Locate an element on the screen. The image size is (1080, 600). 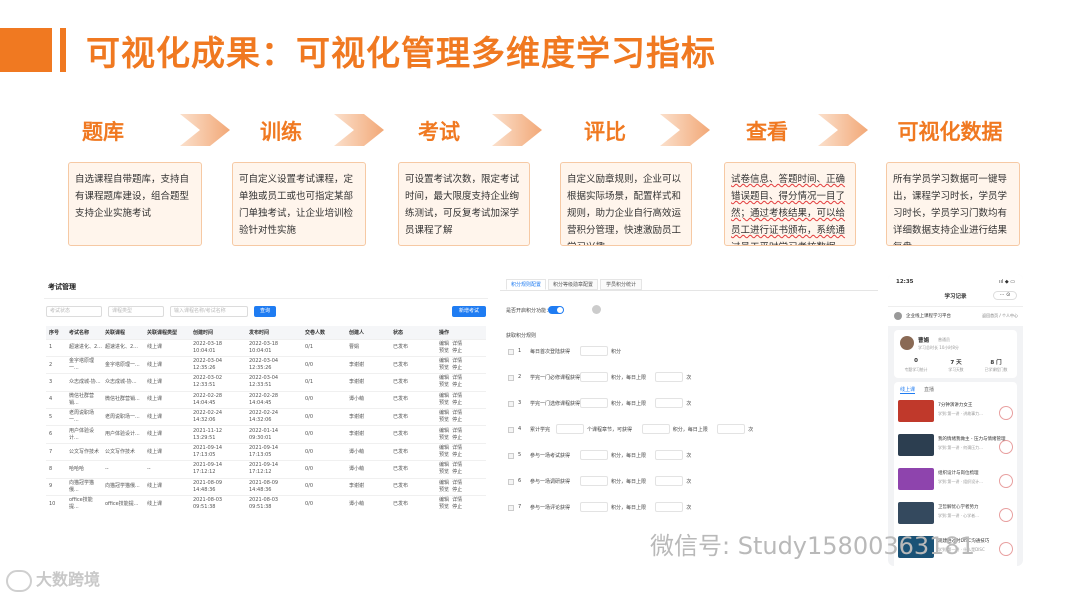
add-exam-button: 新增考试 is located at coordinates (469, 311).